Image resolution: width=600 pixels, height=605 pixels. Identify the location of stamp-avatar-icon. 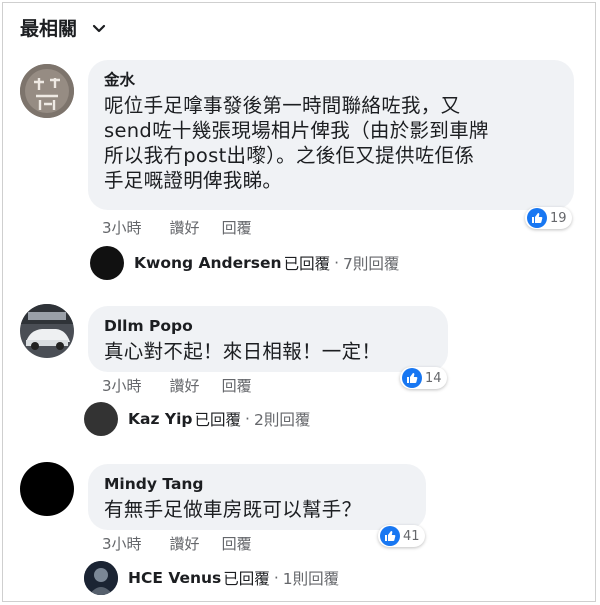
(47, 91).